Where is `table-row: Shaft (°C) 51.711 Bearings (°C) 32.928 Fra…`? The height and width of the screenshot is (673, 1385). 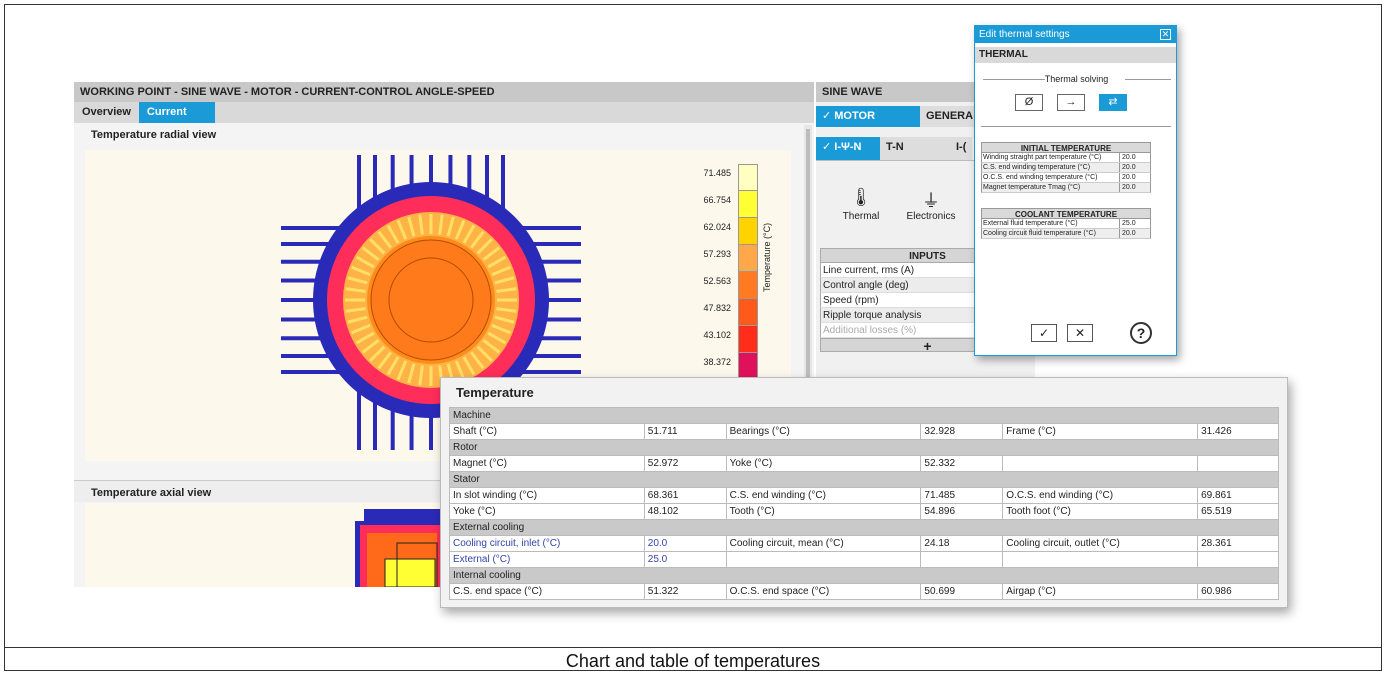 table-row: Shaft (°C) 51.711 Bearings (°C) 32.928 Fra… is located at coordinates (864, 431).